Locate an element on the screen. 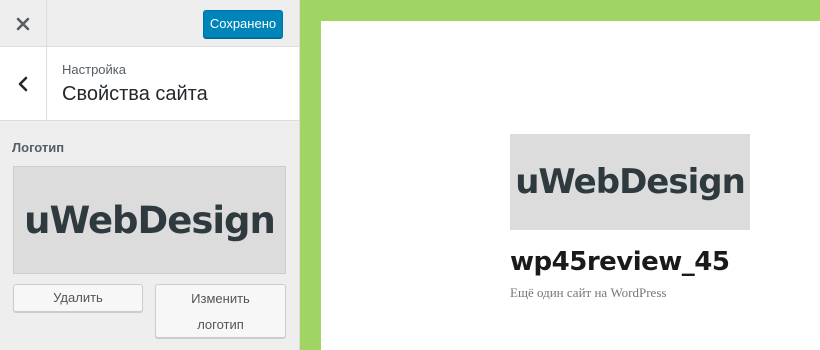  breadcrumb: Настройка is located at coordinates (94, 69).